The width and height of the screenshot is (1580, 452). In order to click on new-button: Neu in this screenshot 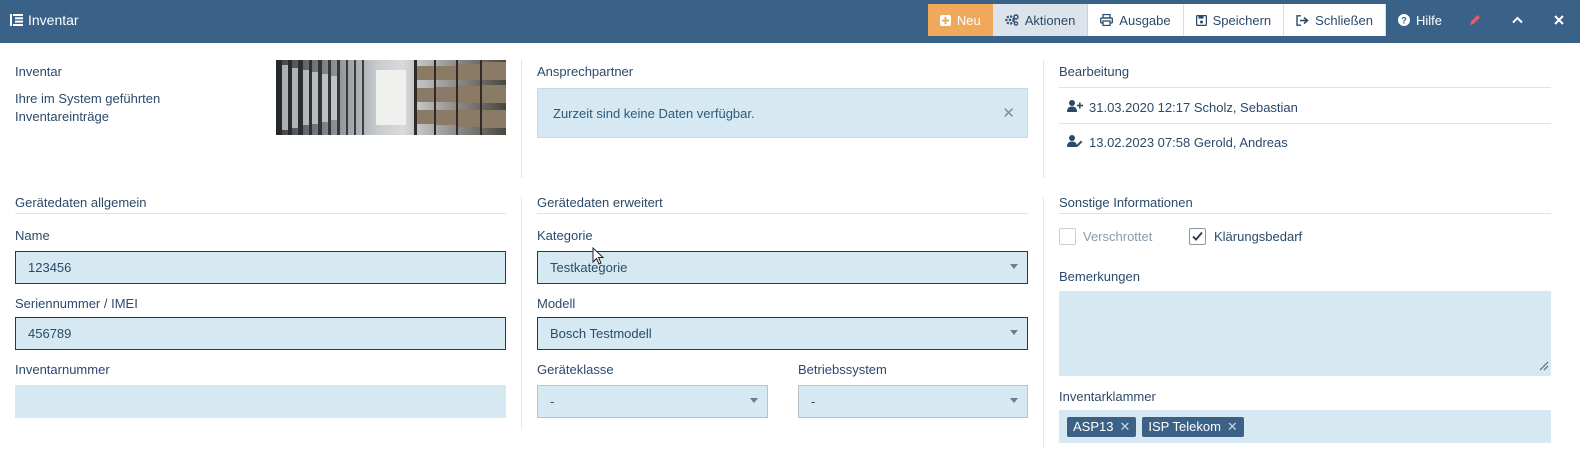, I will do `click(960, 20)`.